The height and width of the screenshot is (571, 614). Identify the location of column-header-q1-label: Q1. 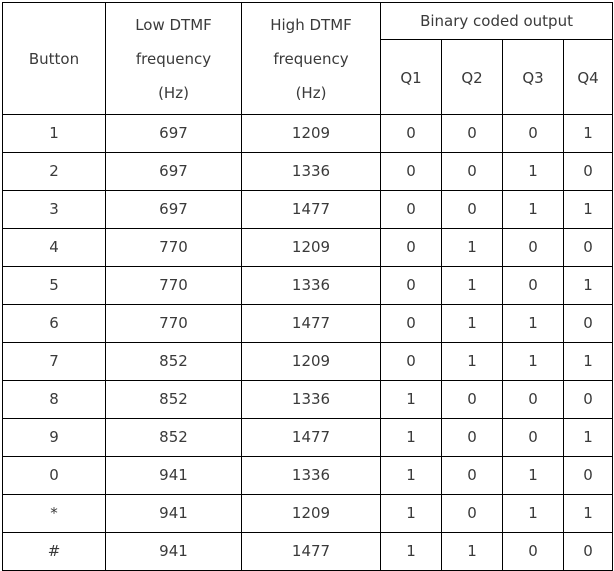
(411, 78).